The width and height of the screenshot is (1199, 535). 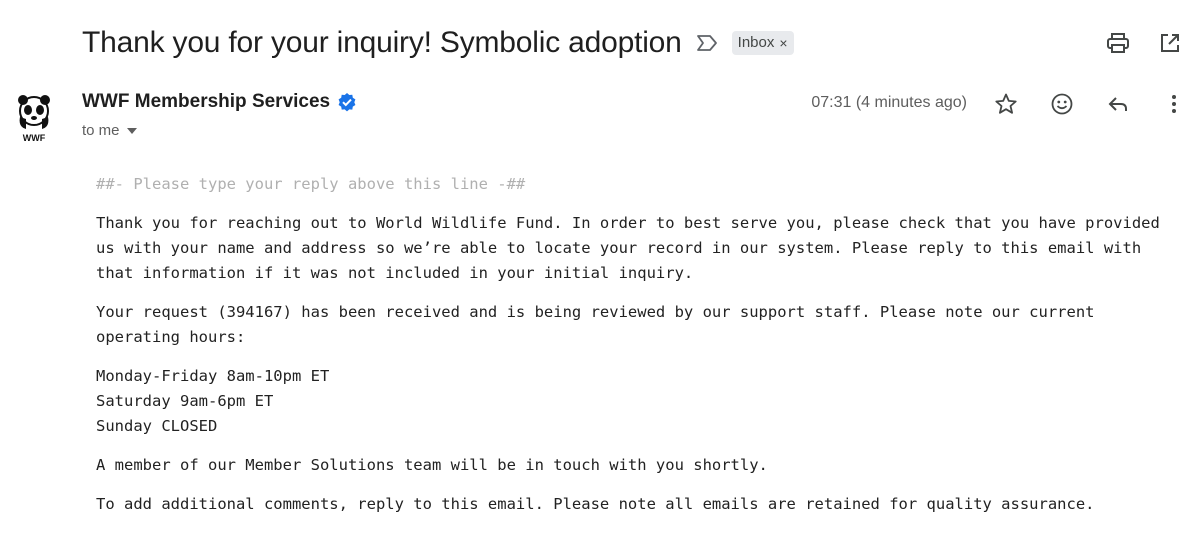 I want to click on message-actions, so click(x=1090, y=104).